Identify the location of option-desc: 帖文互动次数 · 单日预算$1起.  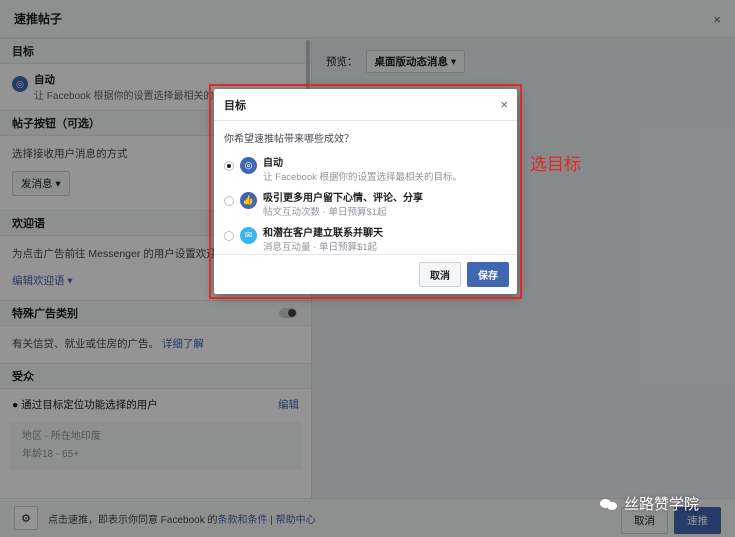
(325, 212).